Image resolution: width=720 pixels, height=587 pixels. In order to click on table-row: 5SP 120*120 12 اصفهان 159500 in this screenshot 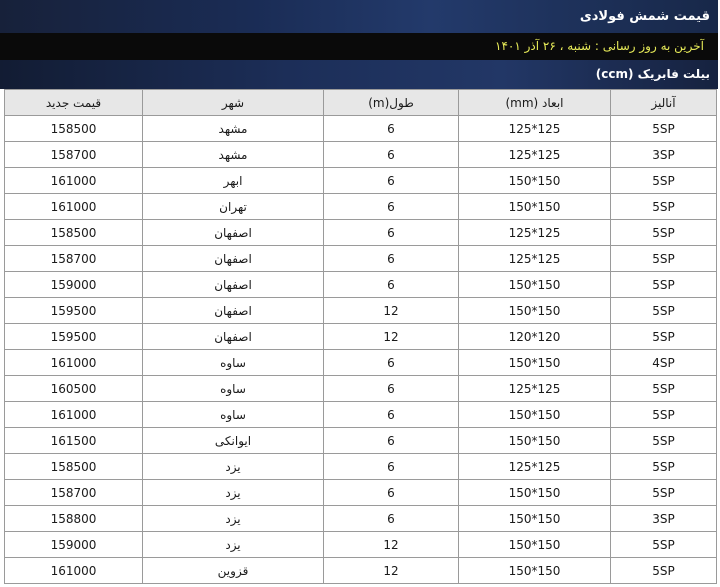, I will do `click(360, 336)`.